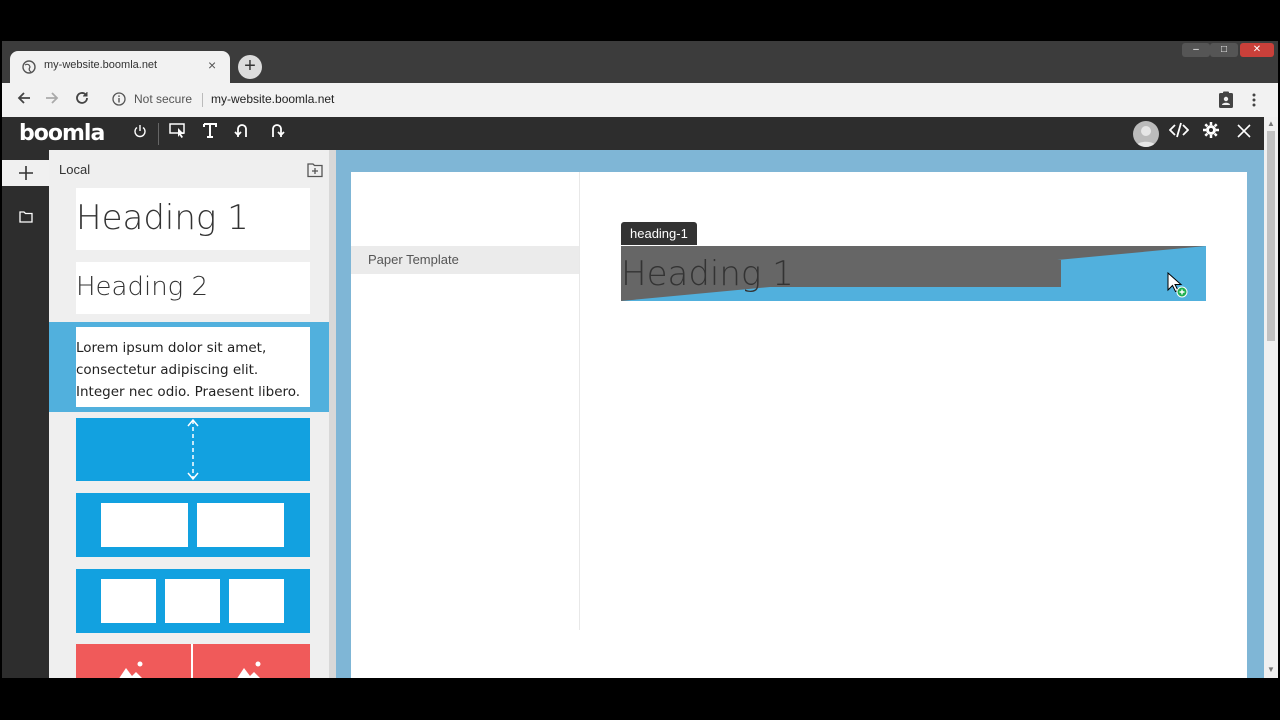 This screenshot has width=1280, height=720. I want to click on folder-button, so click(25, 217).